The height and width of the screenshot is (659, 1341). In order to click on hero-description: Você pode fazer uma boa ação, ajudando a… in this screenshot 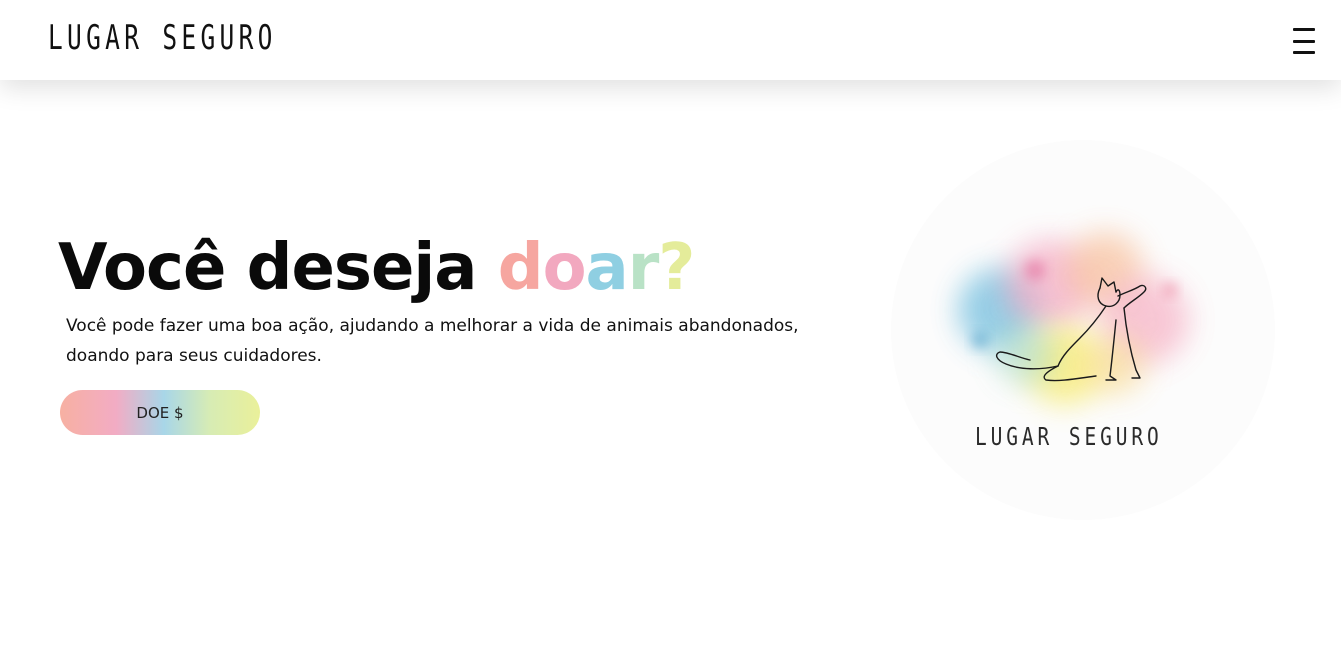, I will do `click(432, 341)`.